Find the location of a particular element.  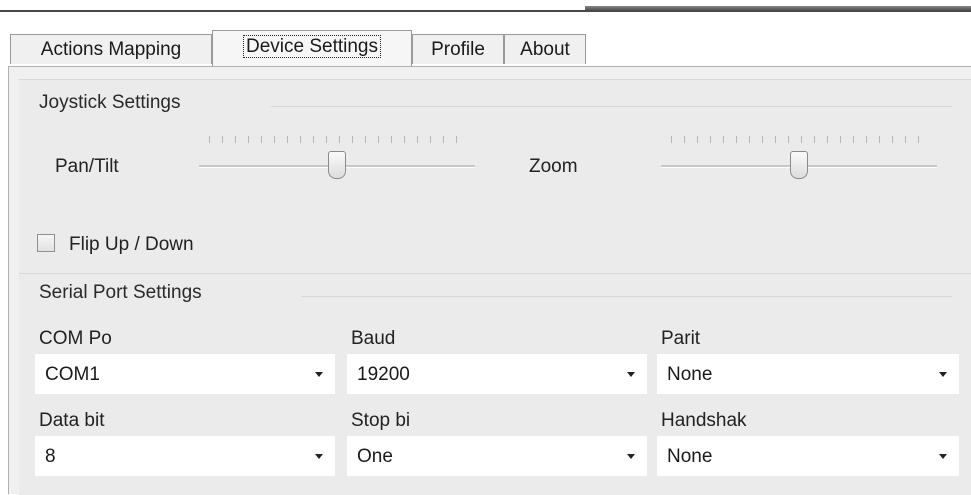

tab-about-label: About is located at coordinates (545, 49).